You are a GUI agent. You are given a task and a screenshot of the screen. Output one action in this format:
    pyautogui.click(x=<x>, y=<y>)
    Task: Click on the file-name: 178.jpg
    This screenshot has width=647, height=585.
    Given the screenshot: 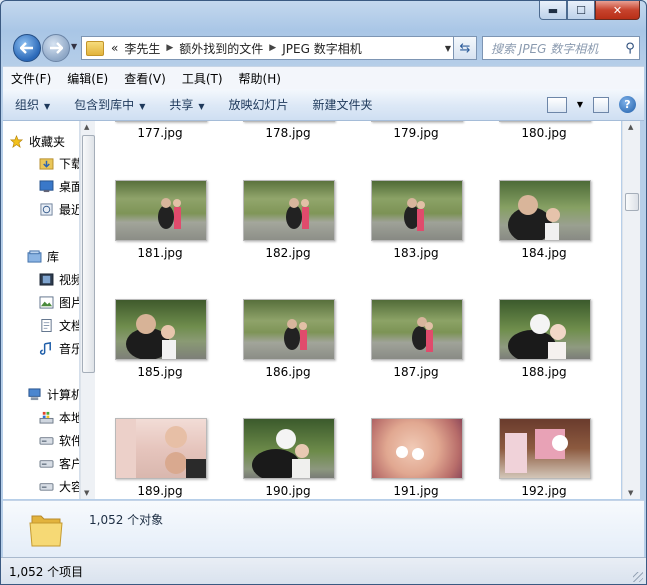 What is the action you would take?
    pyautogui.click(x=288, y=133)
    